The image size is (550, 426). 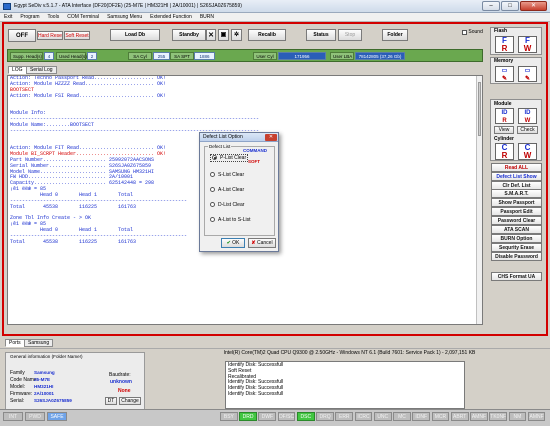 What do you see at coordinates (501, 31) in the screenshot?
I see `flash-title: Flash` at bounding box center [501, 31].